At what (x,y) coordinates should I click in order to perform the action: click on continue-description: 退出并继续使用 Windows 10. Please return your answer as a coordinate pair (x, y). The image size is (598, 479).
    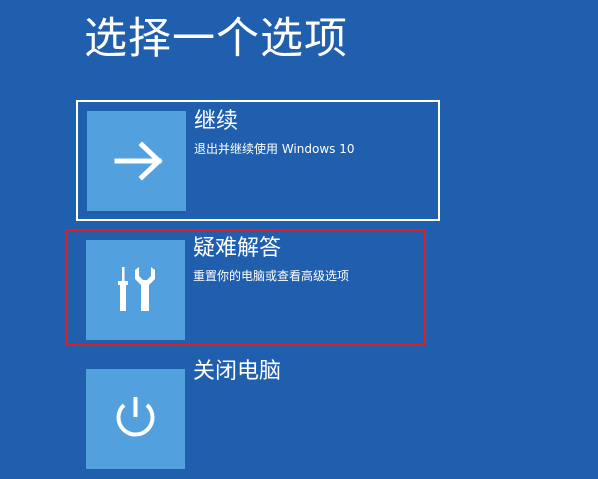
    Looking at the image, I should click on (274, 149).